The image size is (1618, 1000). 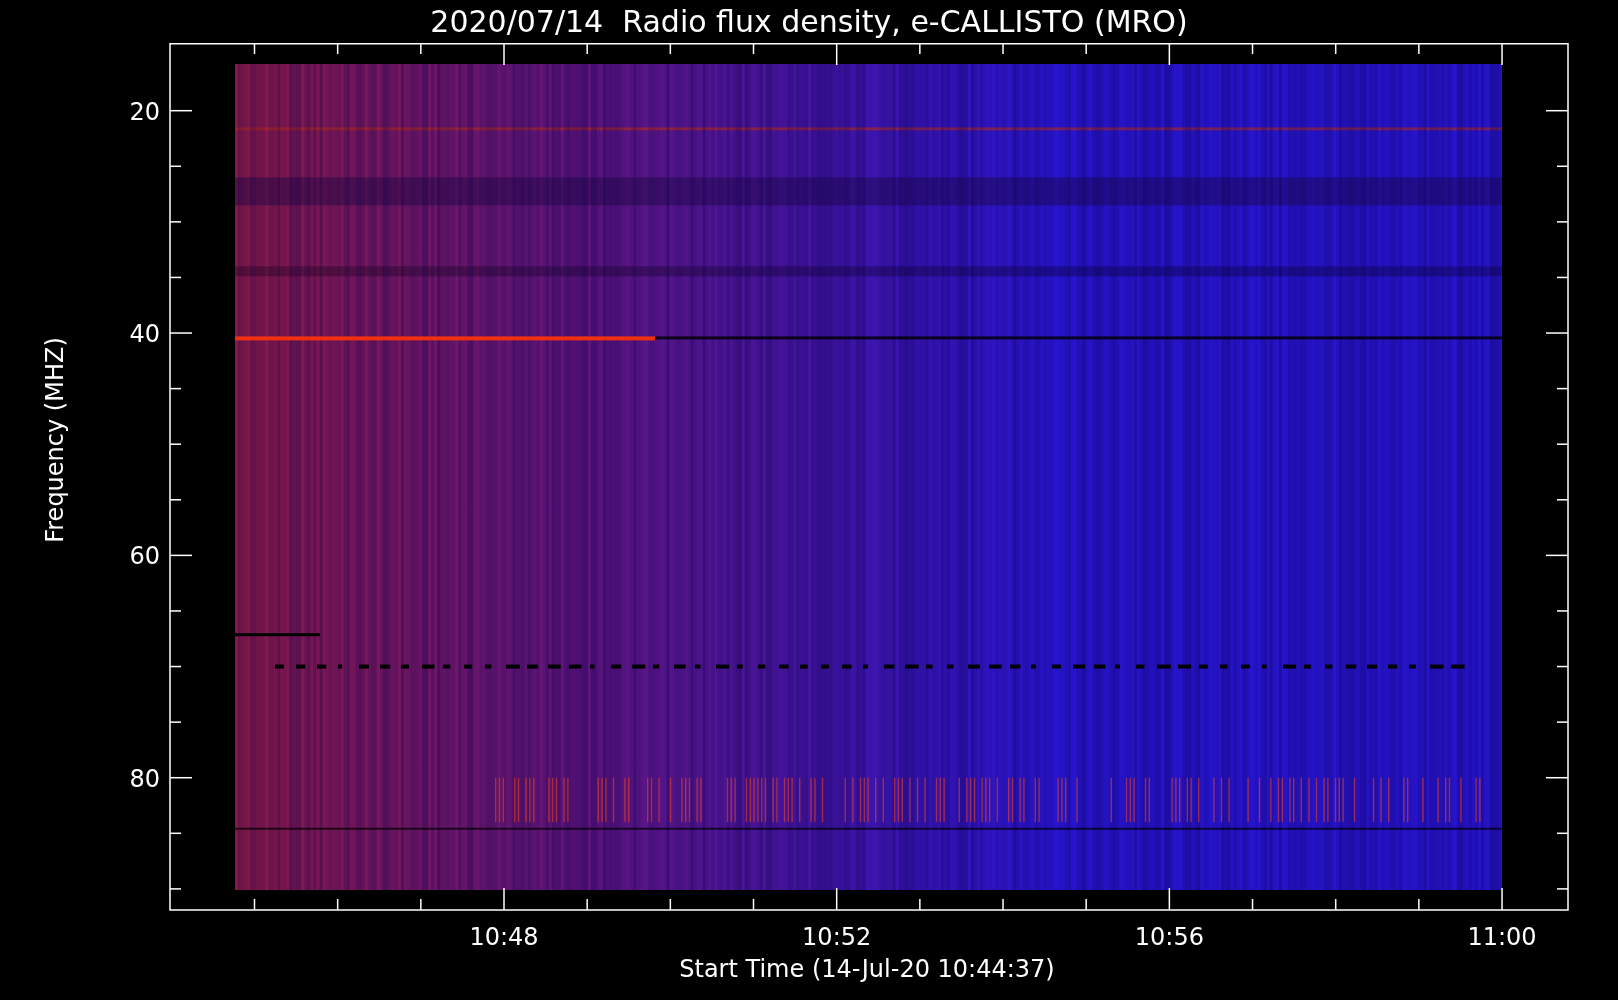 What do you see at coordinates (504, 937) in the screenshot?
I see `x-tick-label: 10:48` at bounding box center [504, 937].